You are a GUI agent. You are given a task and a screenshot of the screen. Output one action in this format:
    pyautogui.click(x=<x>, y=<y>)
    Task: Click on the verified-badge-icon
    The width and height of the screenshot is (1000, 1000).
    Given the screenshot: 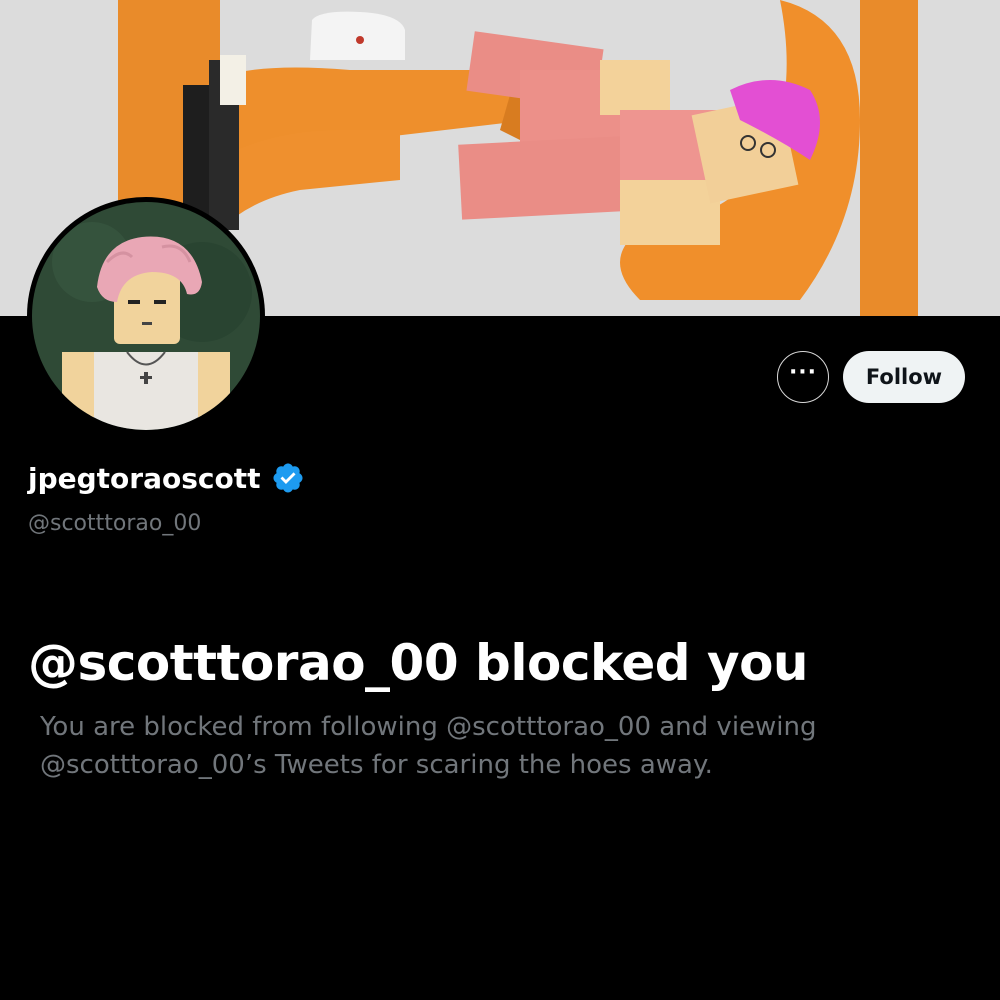 What is the action you would take?
    pyautogui.click(x=288, y=478)
    